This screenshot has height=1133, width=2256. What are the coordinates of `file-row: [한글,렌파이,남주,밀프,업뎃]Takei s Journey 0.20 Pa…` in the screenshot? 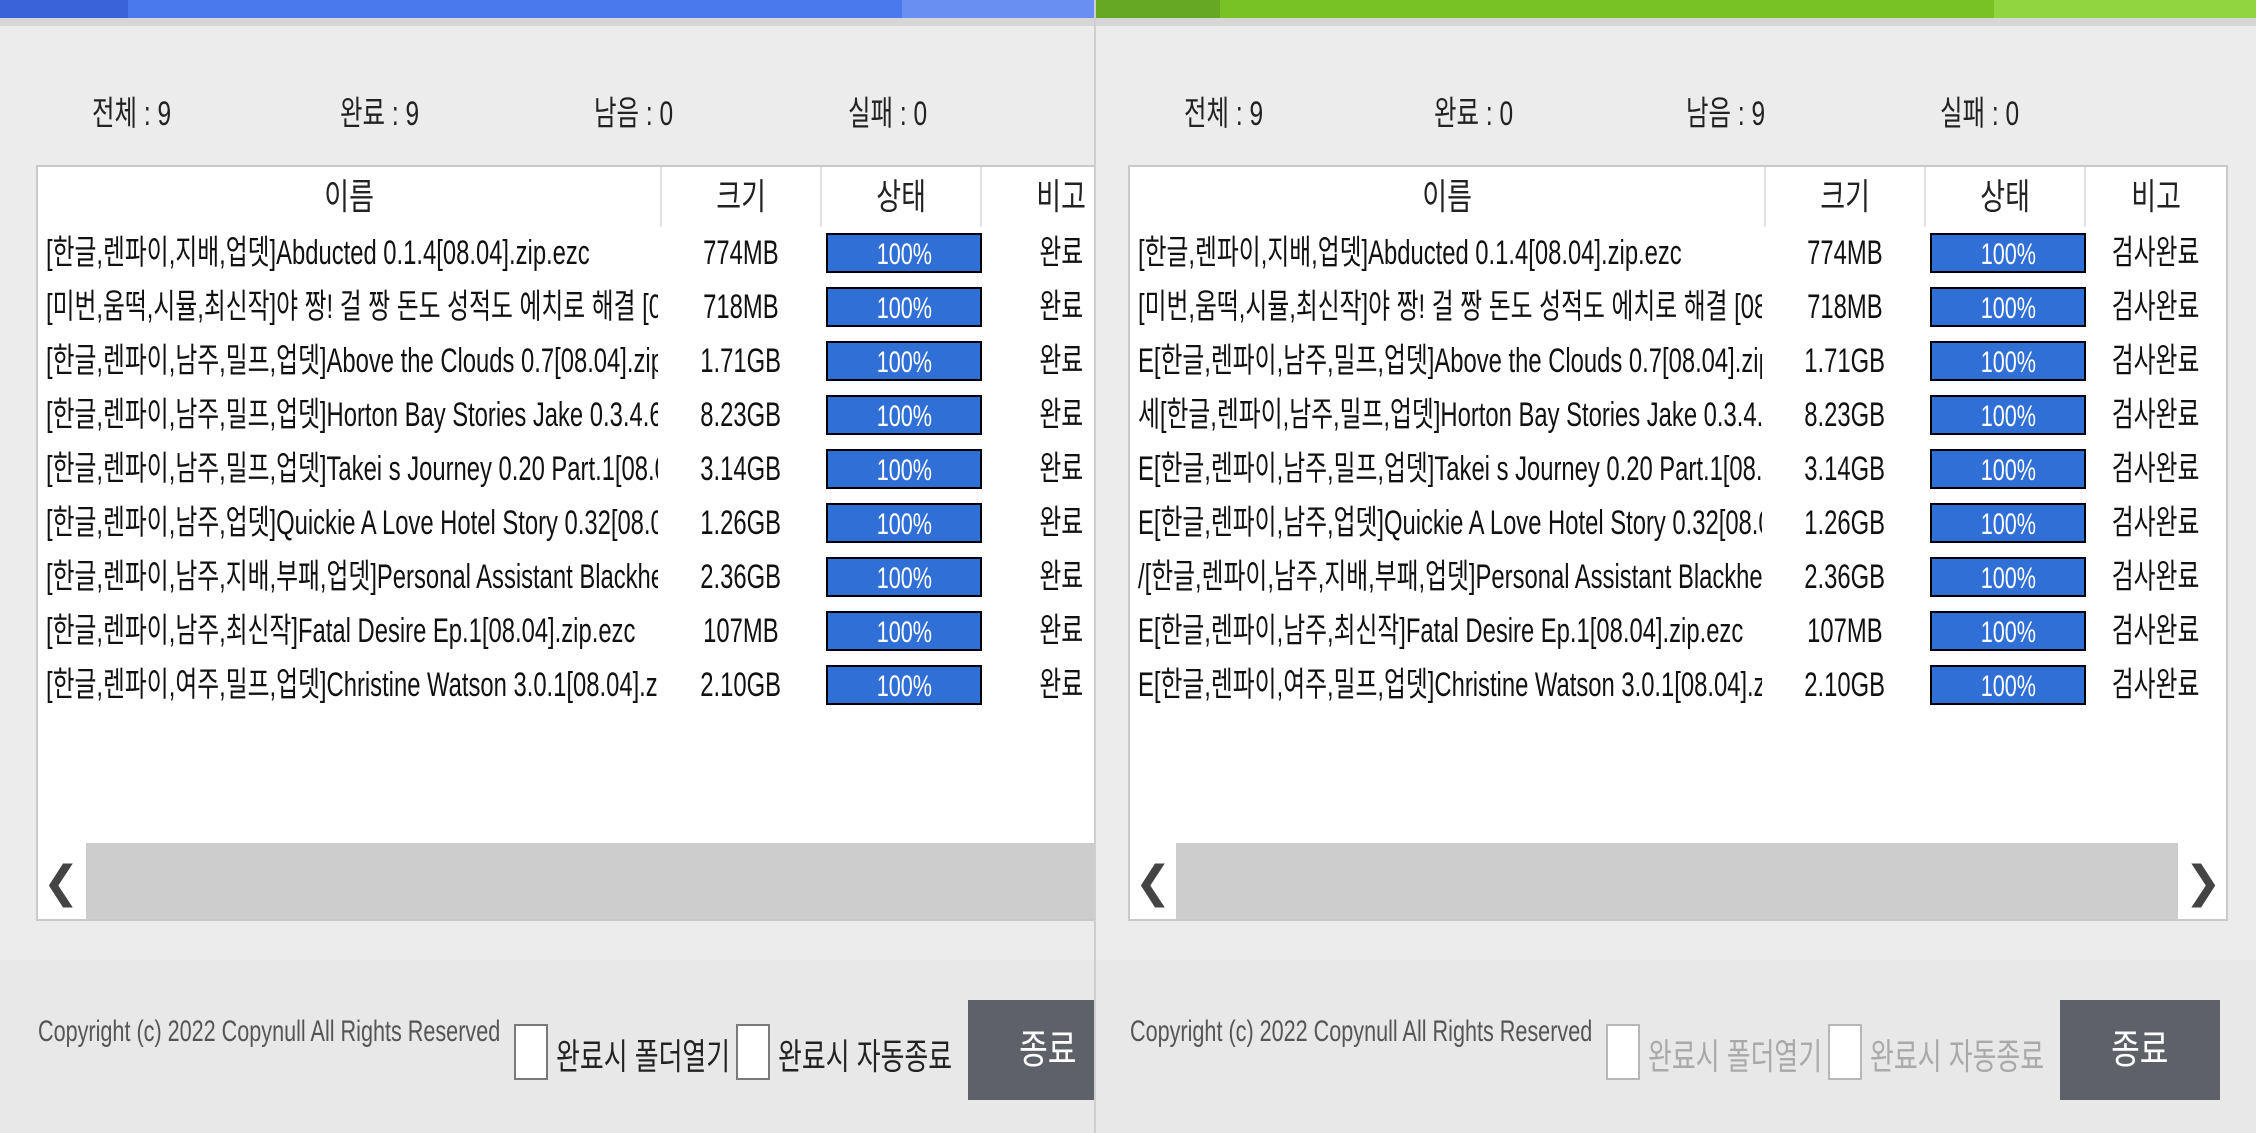 It's located at (566, 470).